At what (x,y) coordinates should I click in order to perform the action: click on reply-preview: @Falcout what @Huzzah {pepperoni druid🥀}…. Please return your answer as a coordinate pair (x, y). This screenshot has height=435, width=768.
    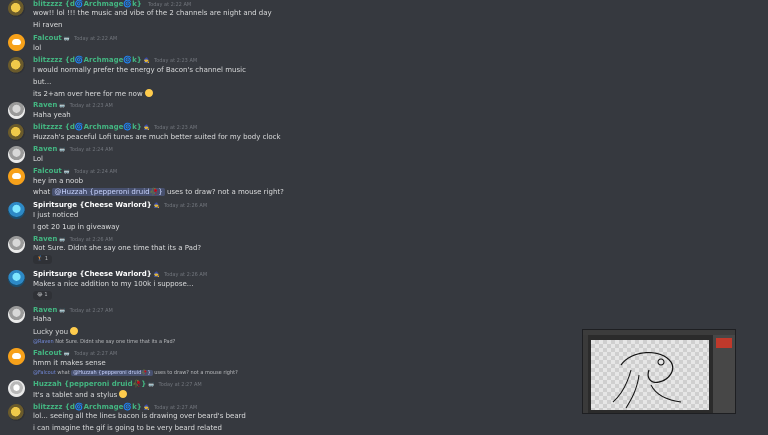
    Looking at the image, I should click on (135, 373).